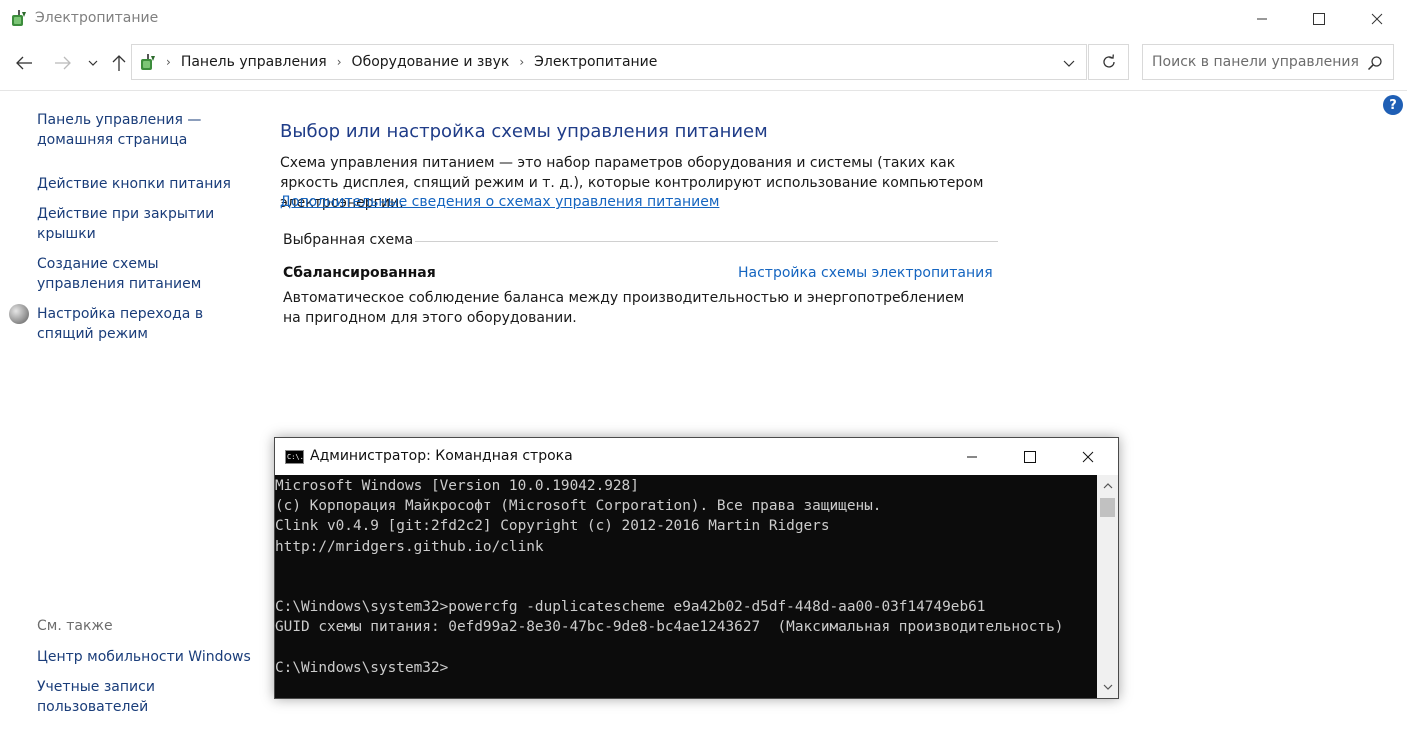 Image resolution: width=1407 pixels, height=741 pixels. What do you see at coordinates (595, 62) in the screenshot?
I see `breadcrumb-power-options: Электропитание` at bounding box center [595, 62].